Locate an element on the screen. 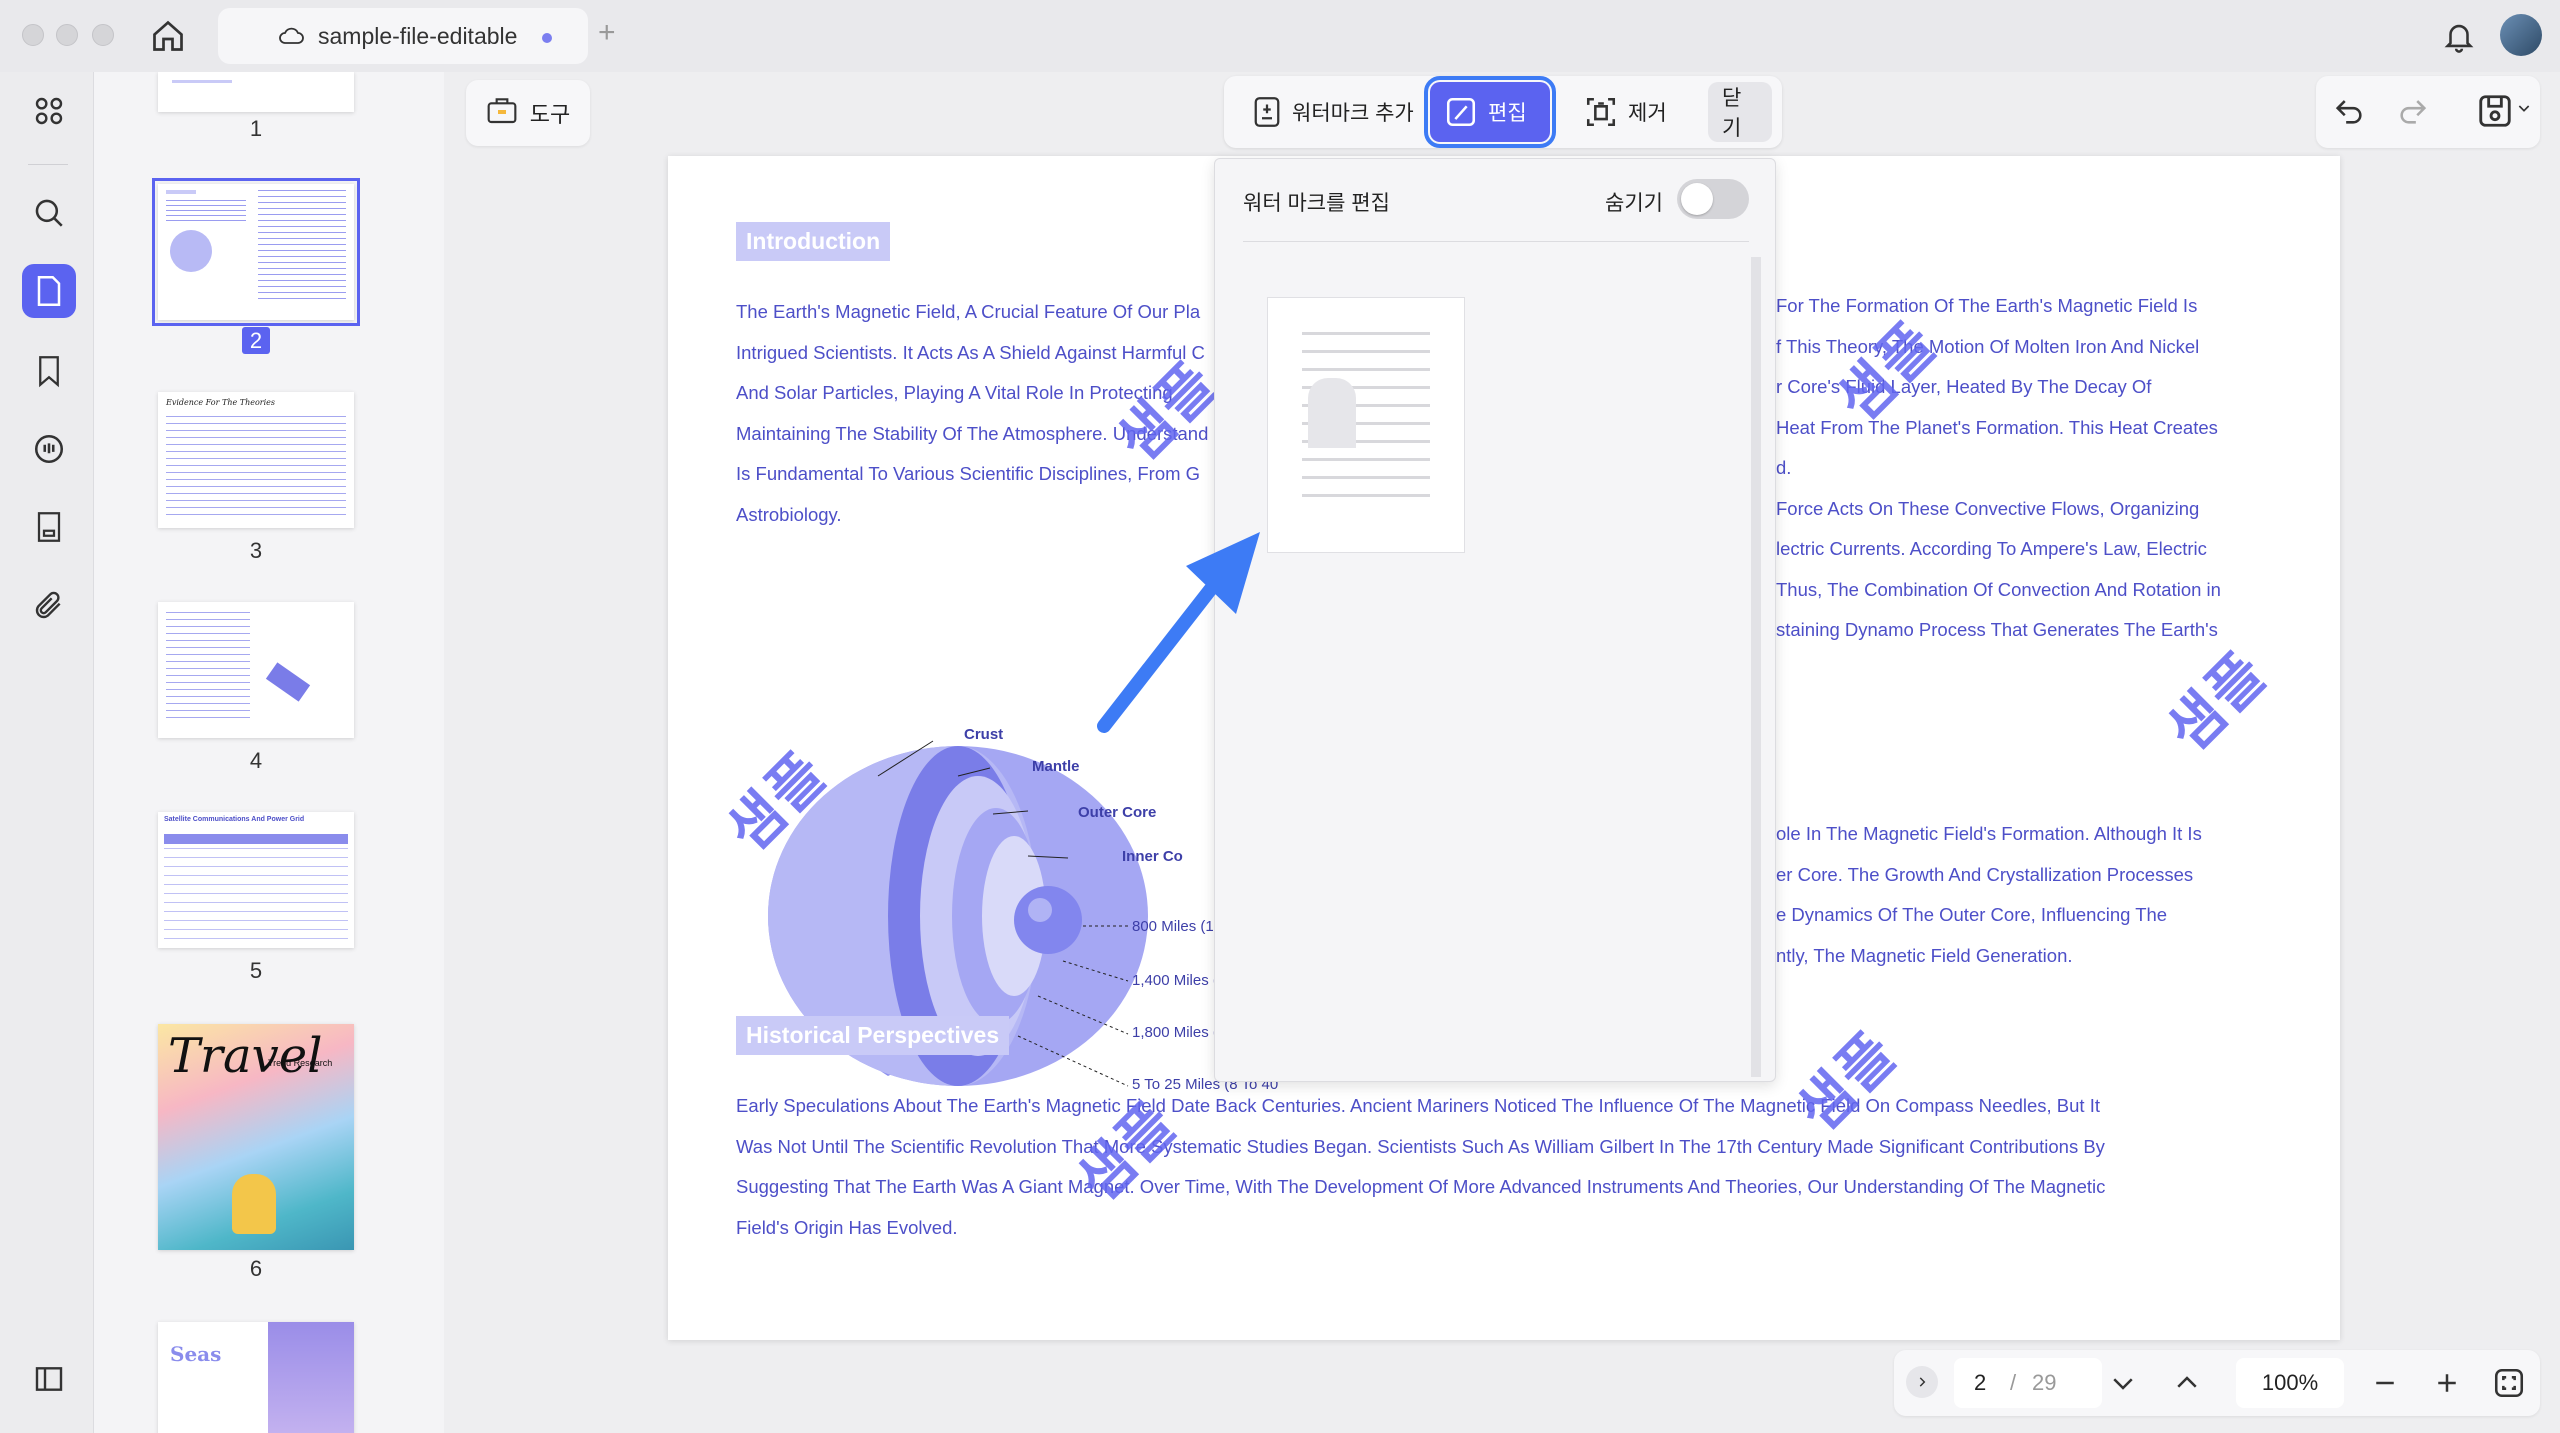  panel-scrollbar is located at coordinates (1756, 667).